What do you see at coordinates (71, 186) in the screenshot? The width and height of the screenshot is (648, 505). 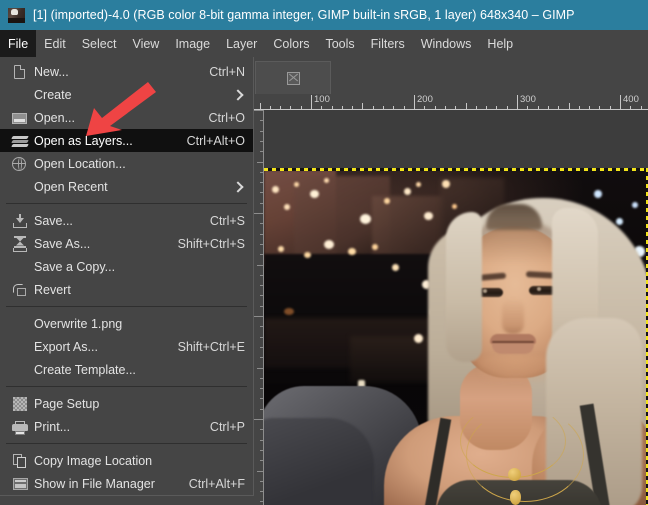 I see `menu-item-label: Open Recent` at bounding box center [71, 186].